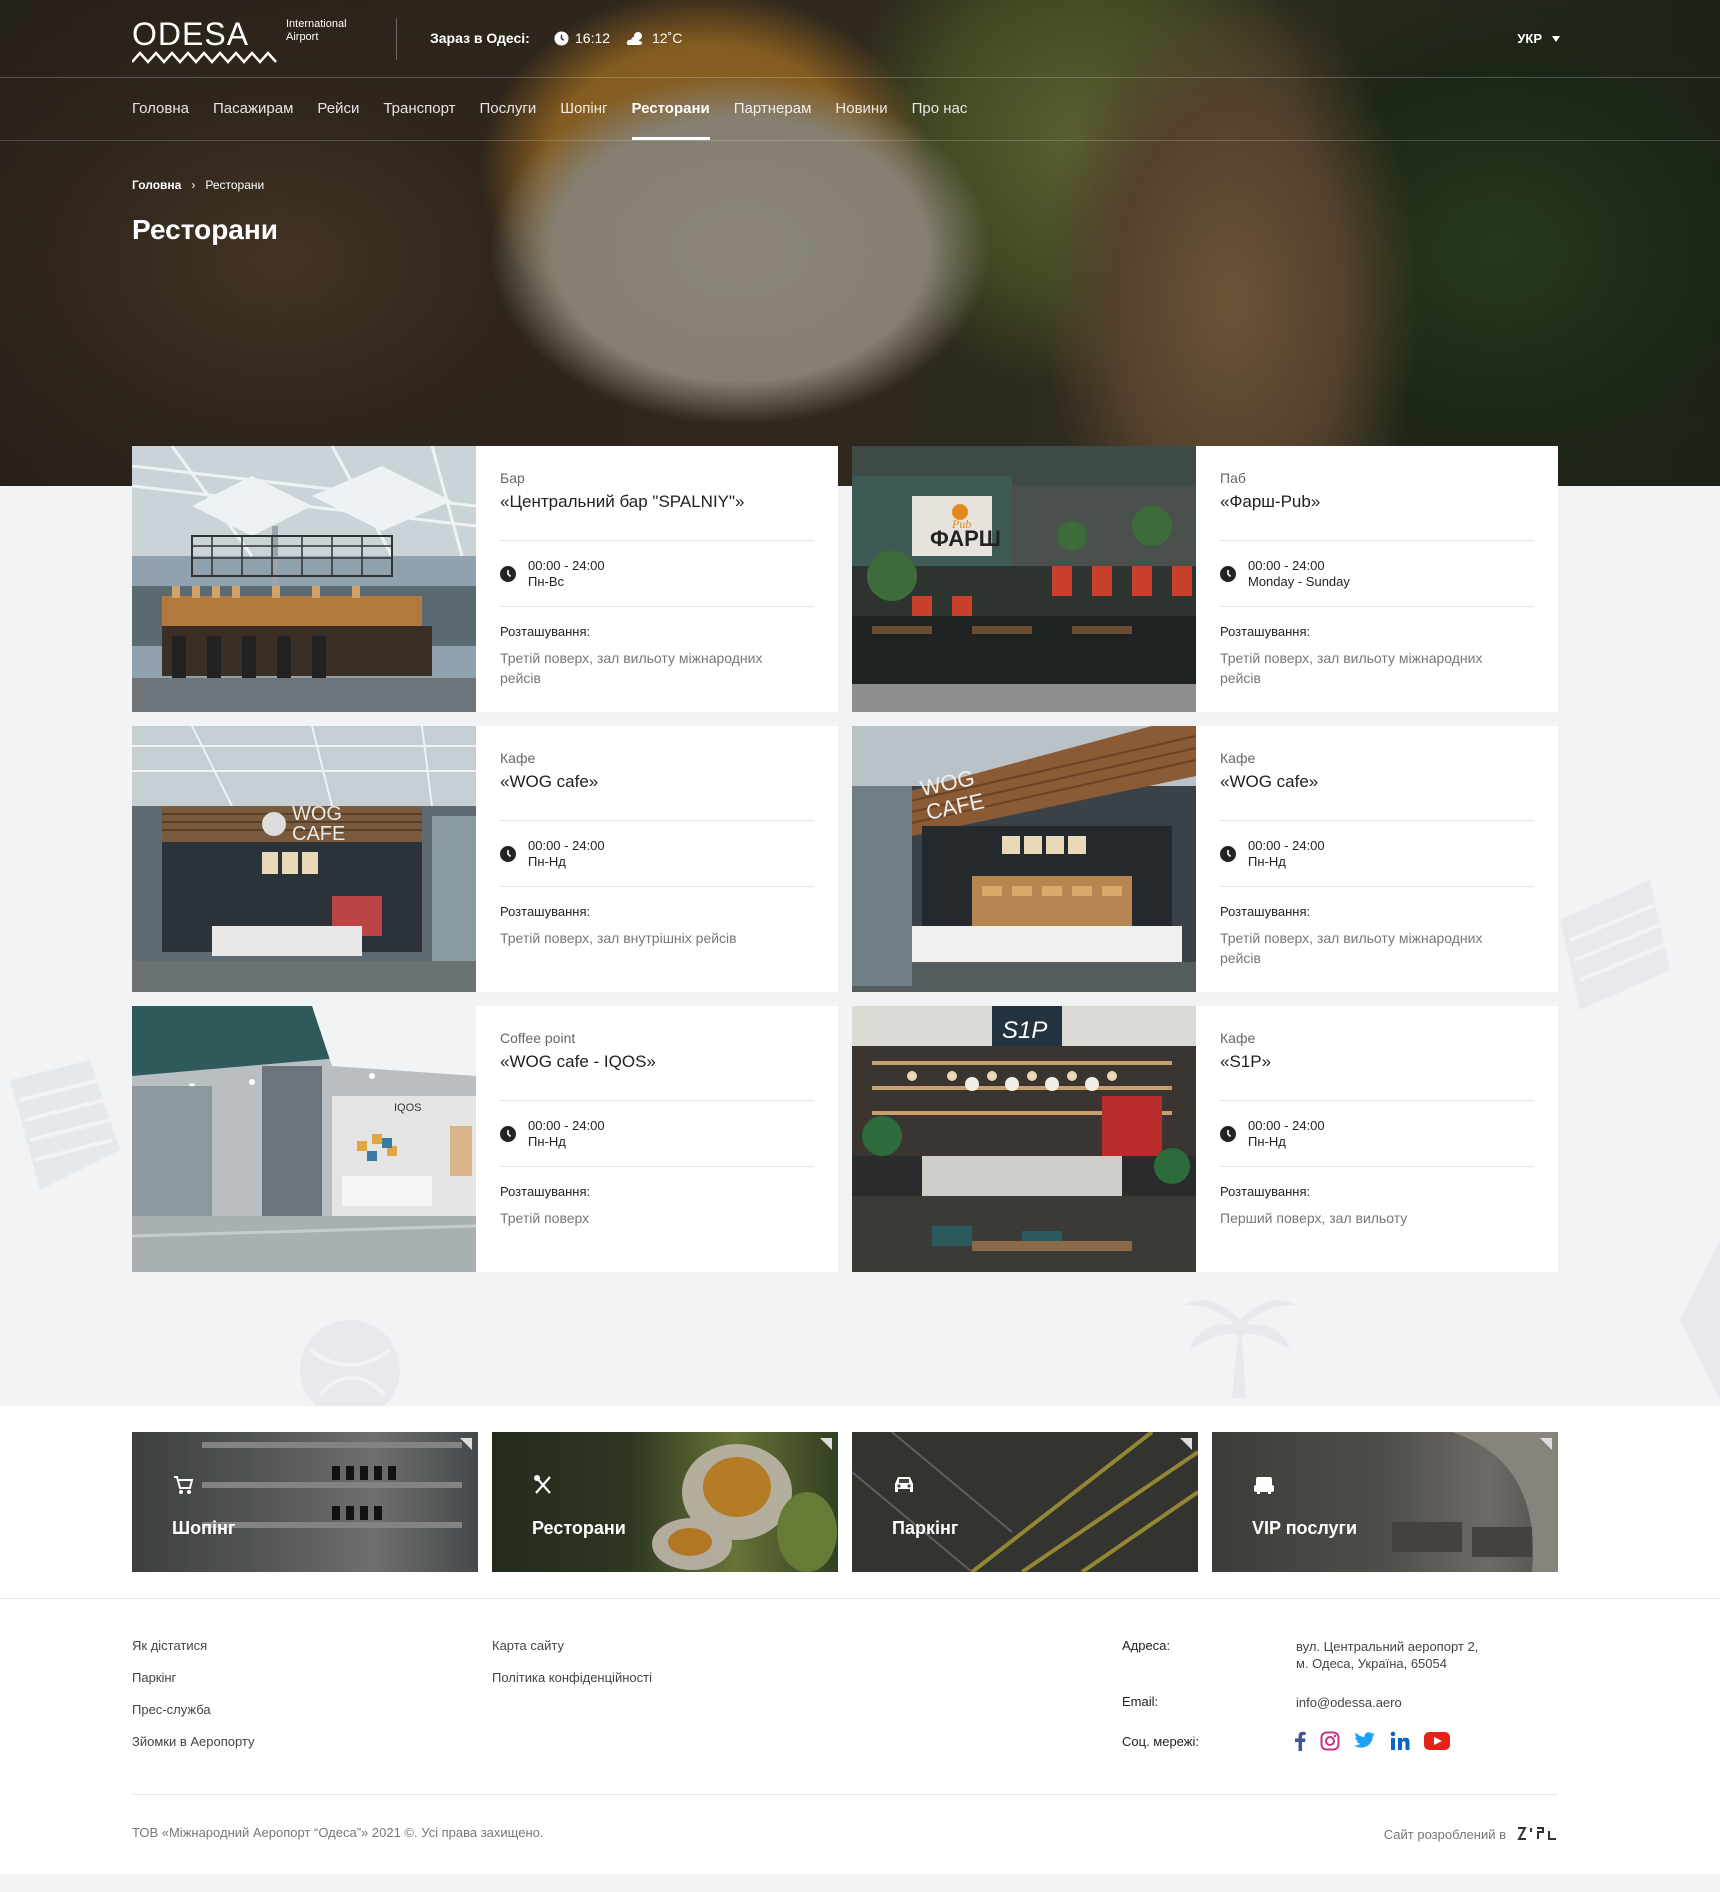 Image resolution: width=1720 pixels, height=1892 pixels. What do you see at coordinates (318, 834) in the screenshot?
I see `photo-sign-cafe: CAFE` at bounding box center [318, 834].